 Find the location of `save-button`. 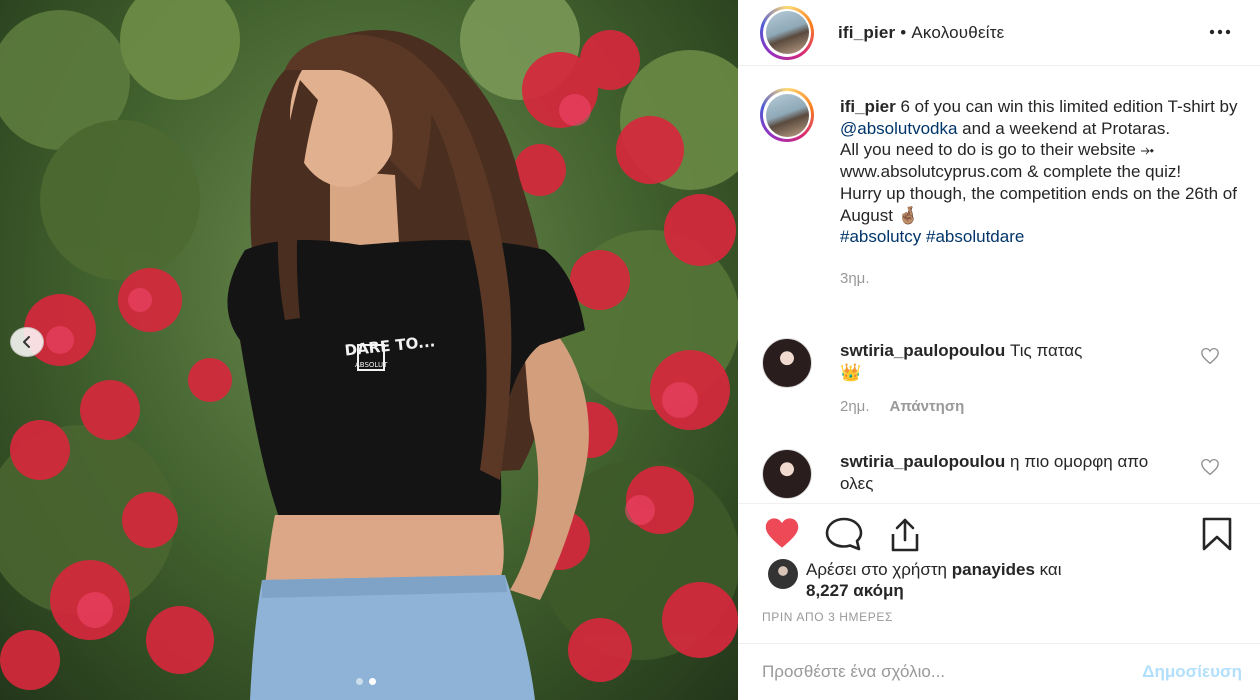

save-button is located at coordinates (1217, 536).